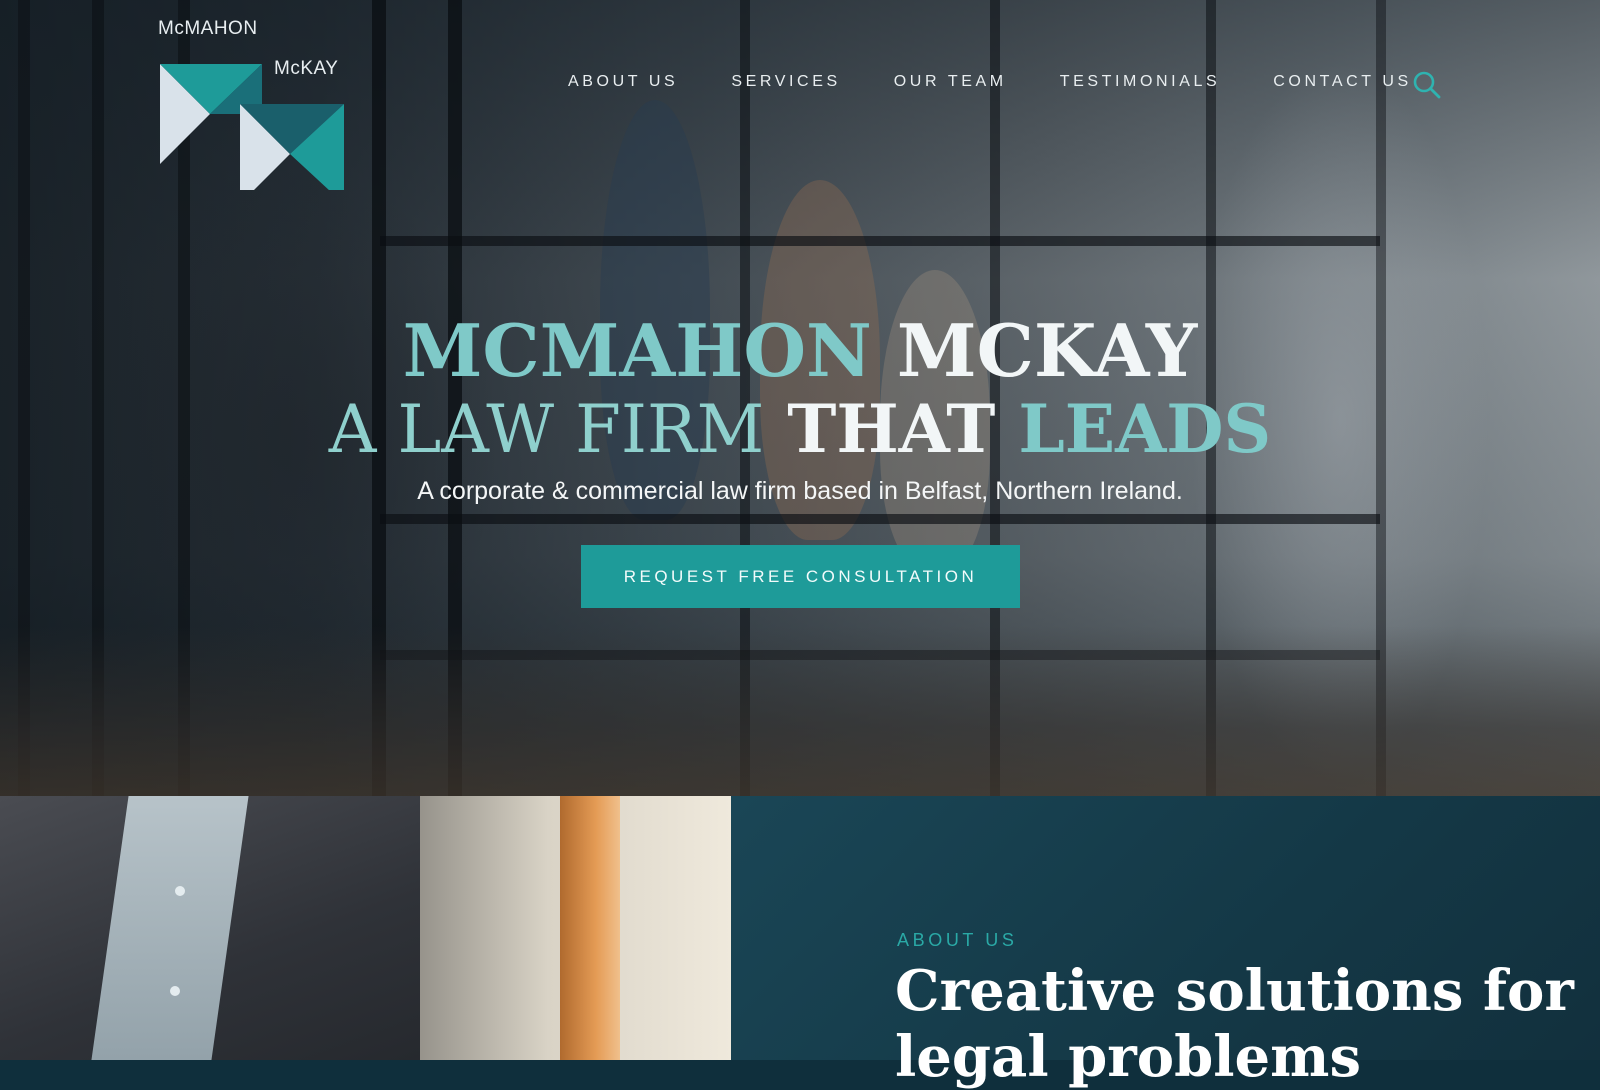  Describe the element at coordinates (546, 429) in the screenshot. I see `hero-title-a-law-firm: A LAW FIRM` at that location.